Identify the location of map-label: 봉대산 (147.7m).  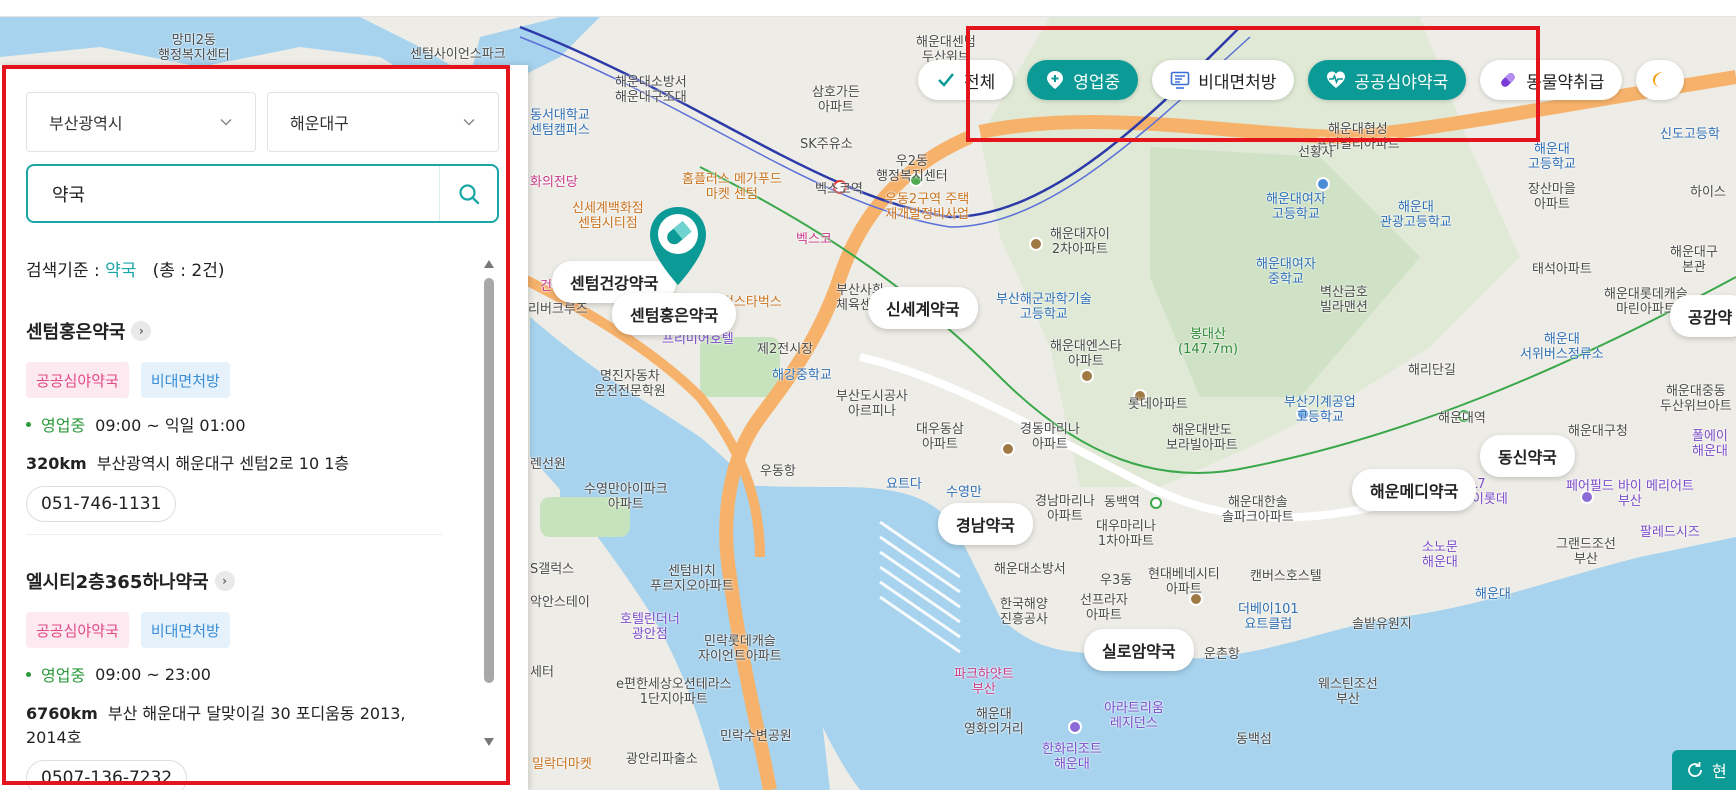
(1208, 342).